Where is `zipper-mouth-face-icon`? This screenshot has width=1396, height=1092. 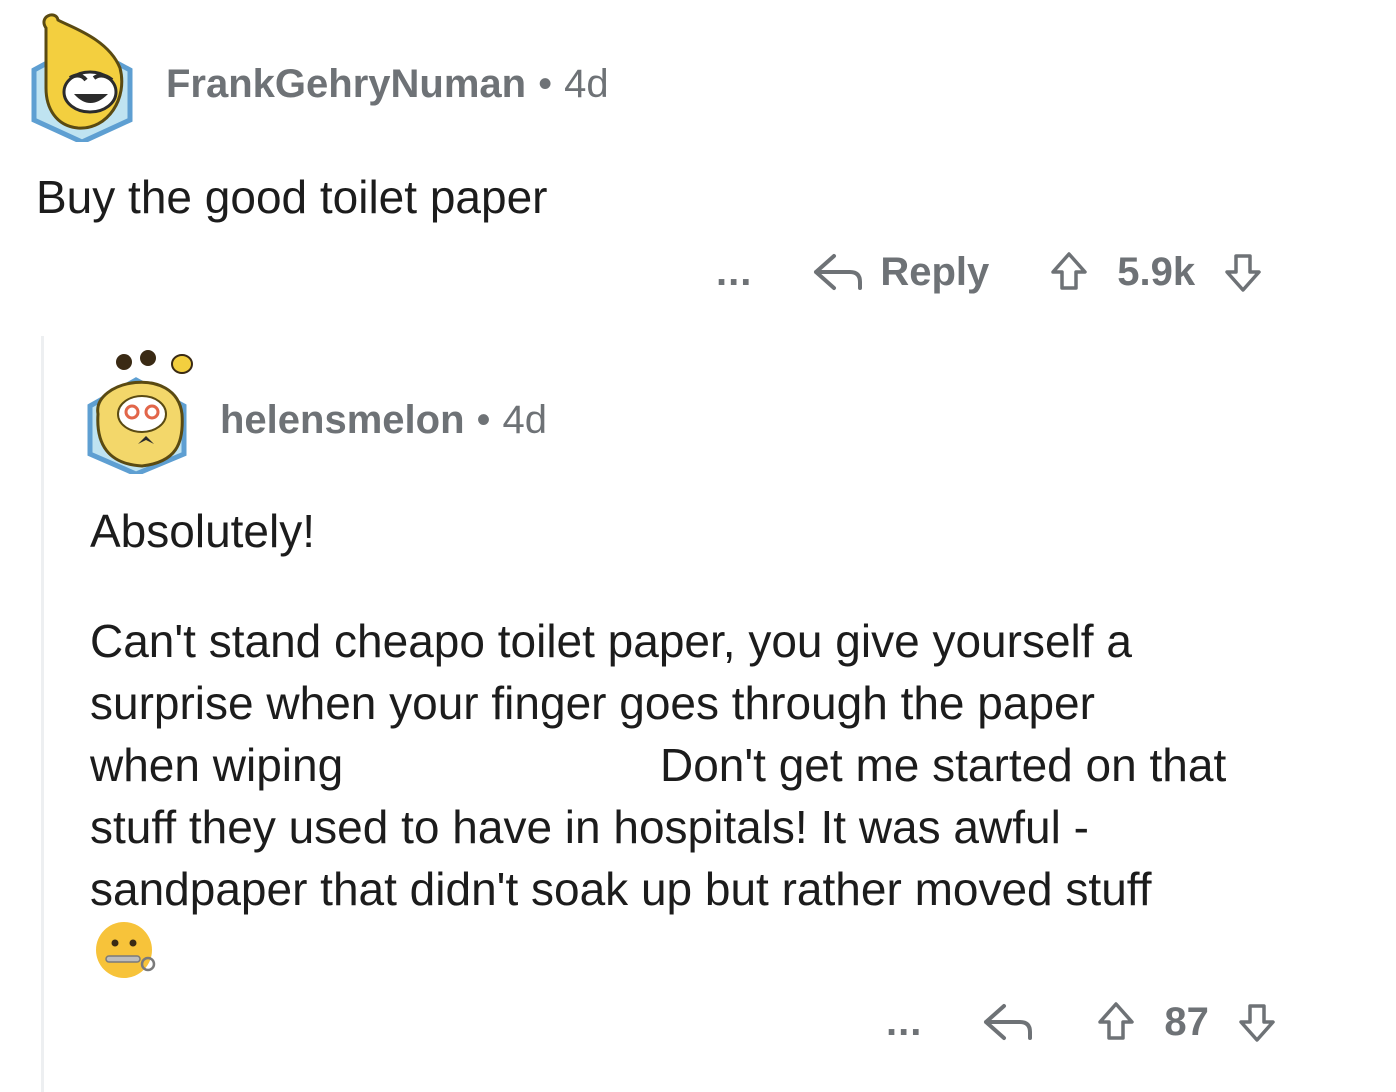
zipper-mouth-face-icon is located at coordinates (126, 950).